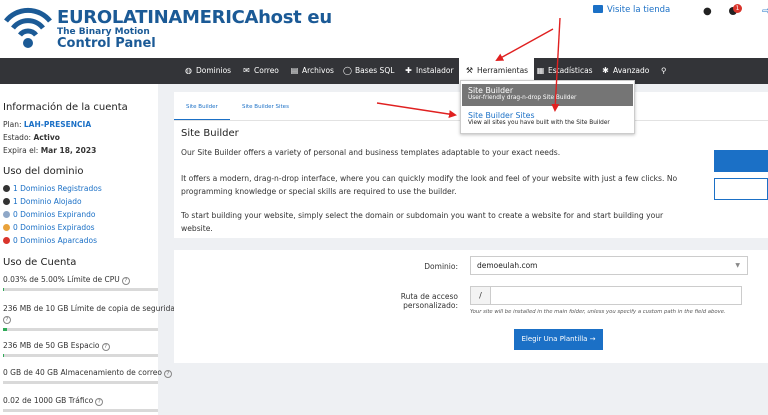 This screenshot has width=768, height=415. What do you see at coordinates (707, 11) in the screenshot?
I see `bell-icon: ●` at bounding box center [707, 11].